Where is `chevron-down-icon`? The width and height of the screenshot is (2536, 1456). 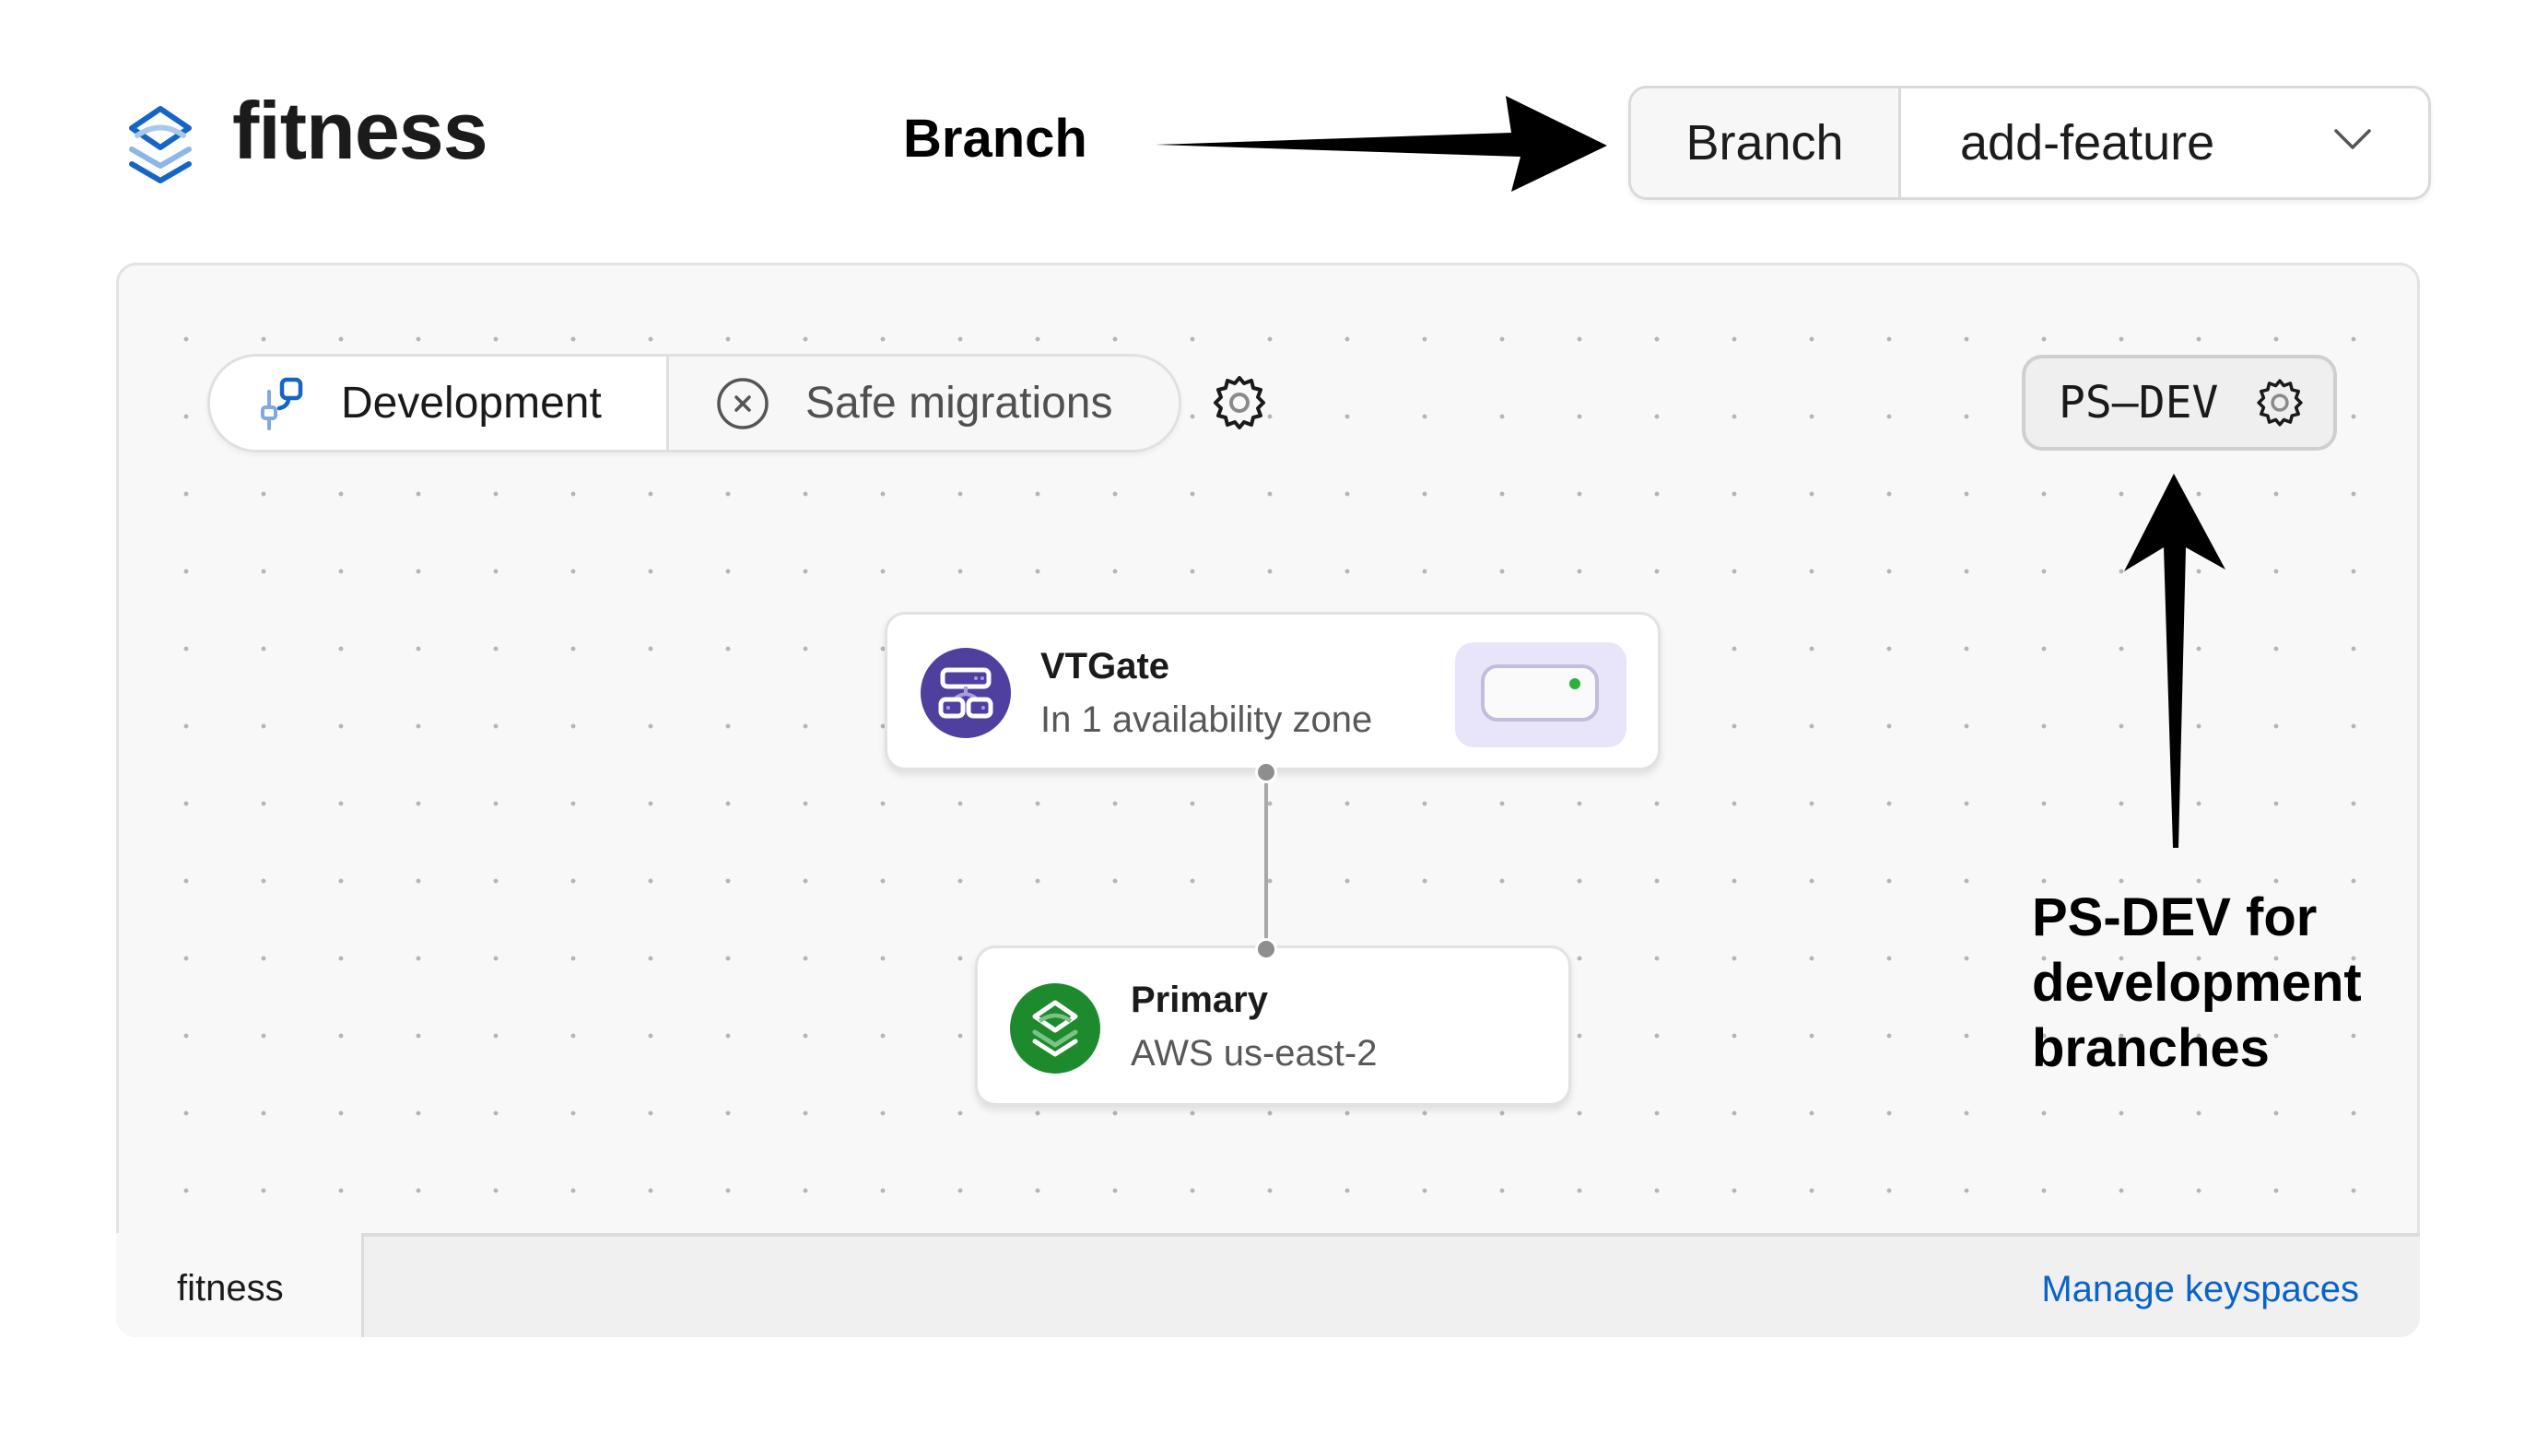 chevron-down-icon is located at coordinates (2352, 139).